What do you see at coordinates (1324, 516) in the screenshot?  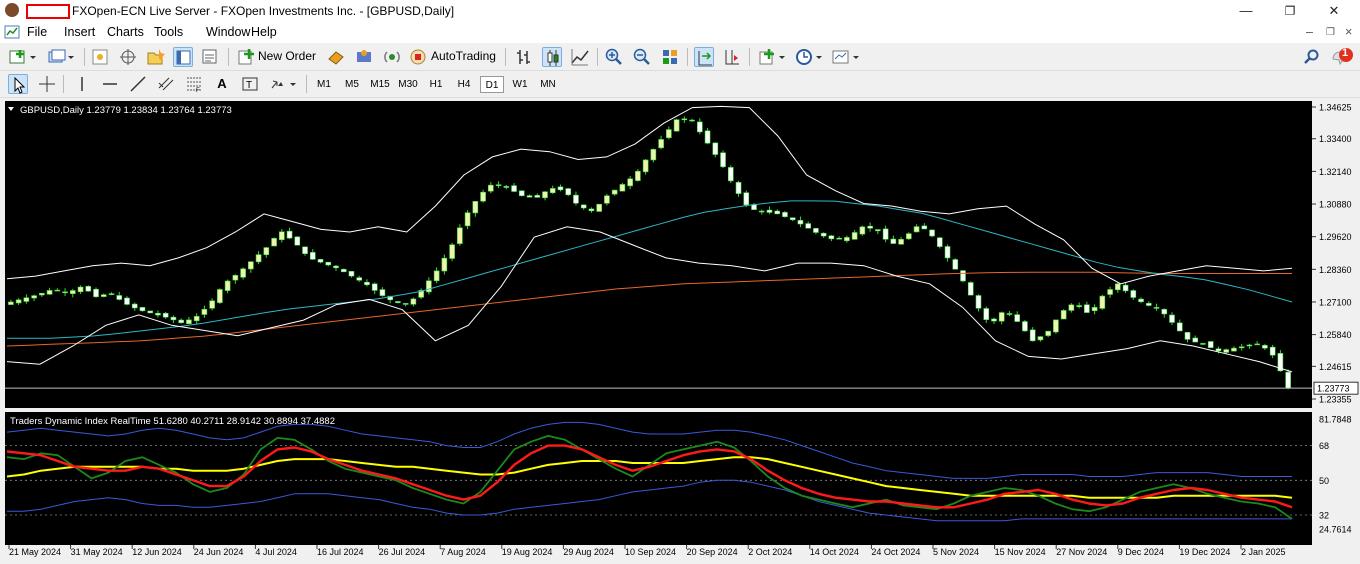 I see `indicator-tick-label: 32` at bounding box center [1324, 516].